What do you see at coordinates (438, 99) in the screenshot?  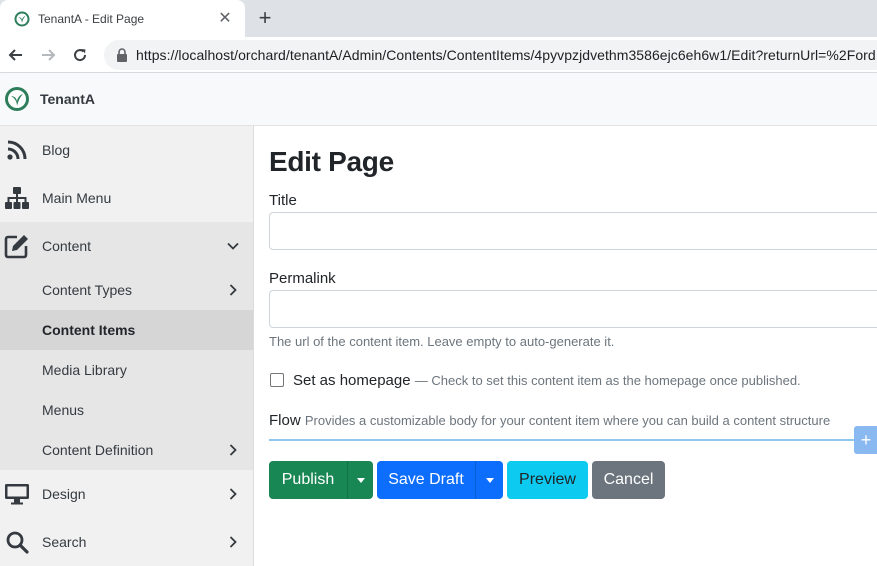 I see `app-header: TenantA` at bounding box center [438, 99].